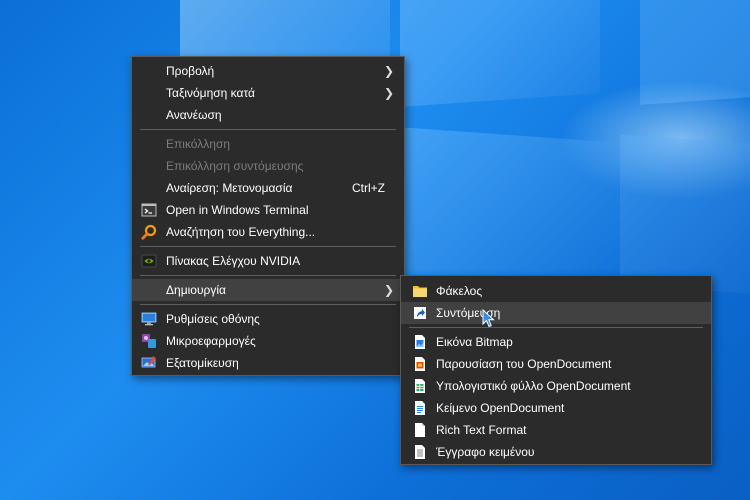  What do you see at coordinates (368, 188) in the screenshot?
I see `keyboard-shortcut: Ctrl+Z` at bounding box center [368, 188].